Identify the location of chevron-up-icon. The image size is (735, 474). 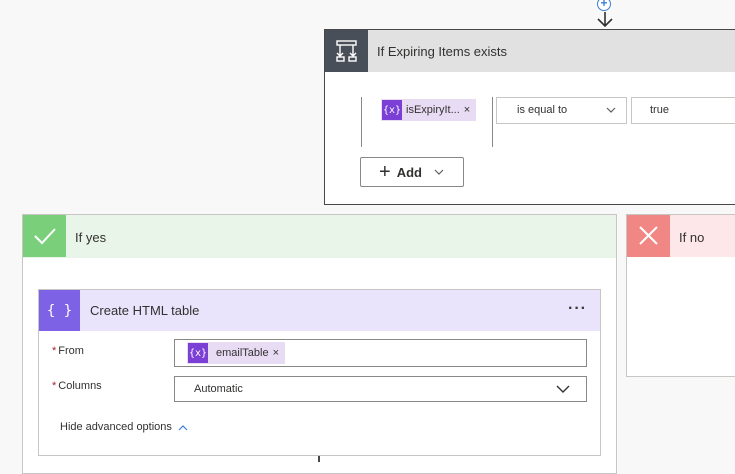
(183, 427).